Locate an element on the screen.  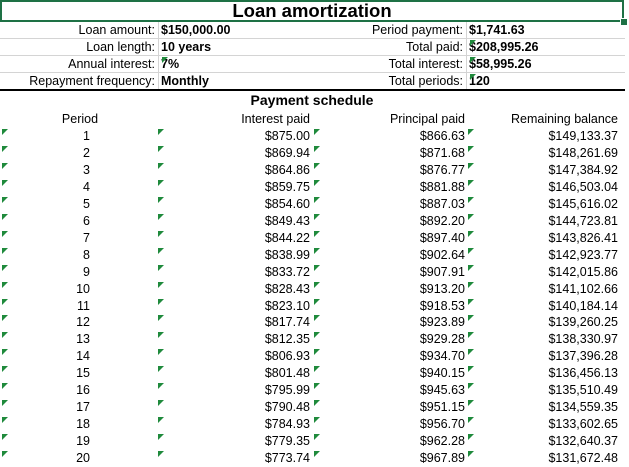
balance-cell: $139,260.25 is located at coordinates (544, 322).